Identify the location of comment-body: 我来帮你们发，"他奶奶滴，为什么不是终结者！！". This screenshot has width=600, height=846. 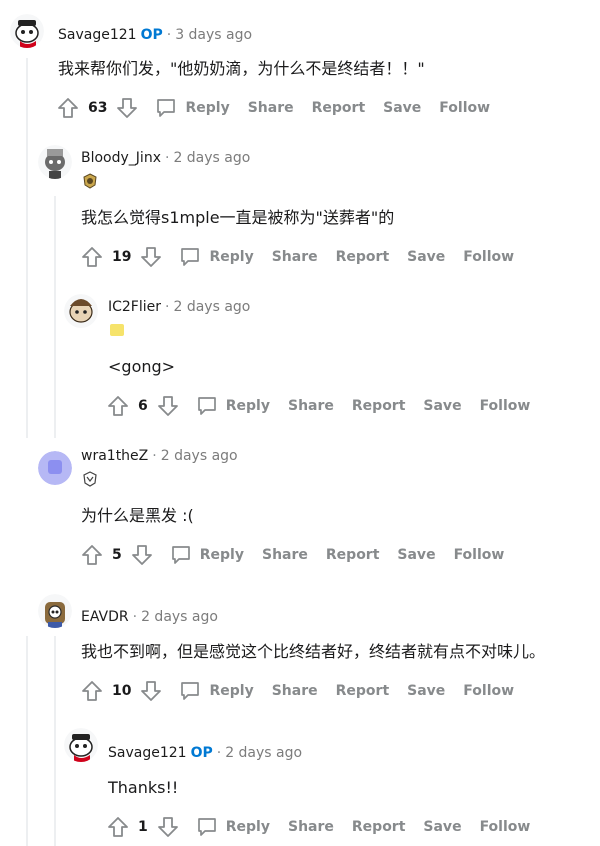
(241, 68).